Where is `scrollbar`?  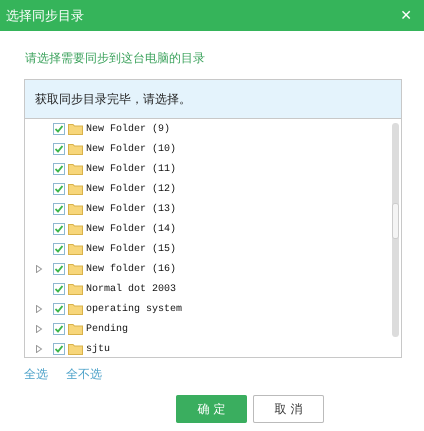
scrollbar is located at coordinates (395, 230).